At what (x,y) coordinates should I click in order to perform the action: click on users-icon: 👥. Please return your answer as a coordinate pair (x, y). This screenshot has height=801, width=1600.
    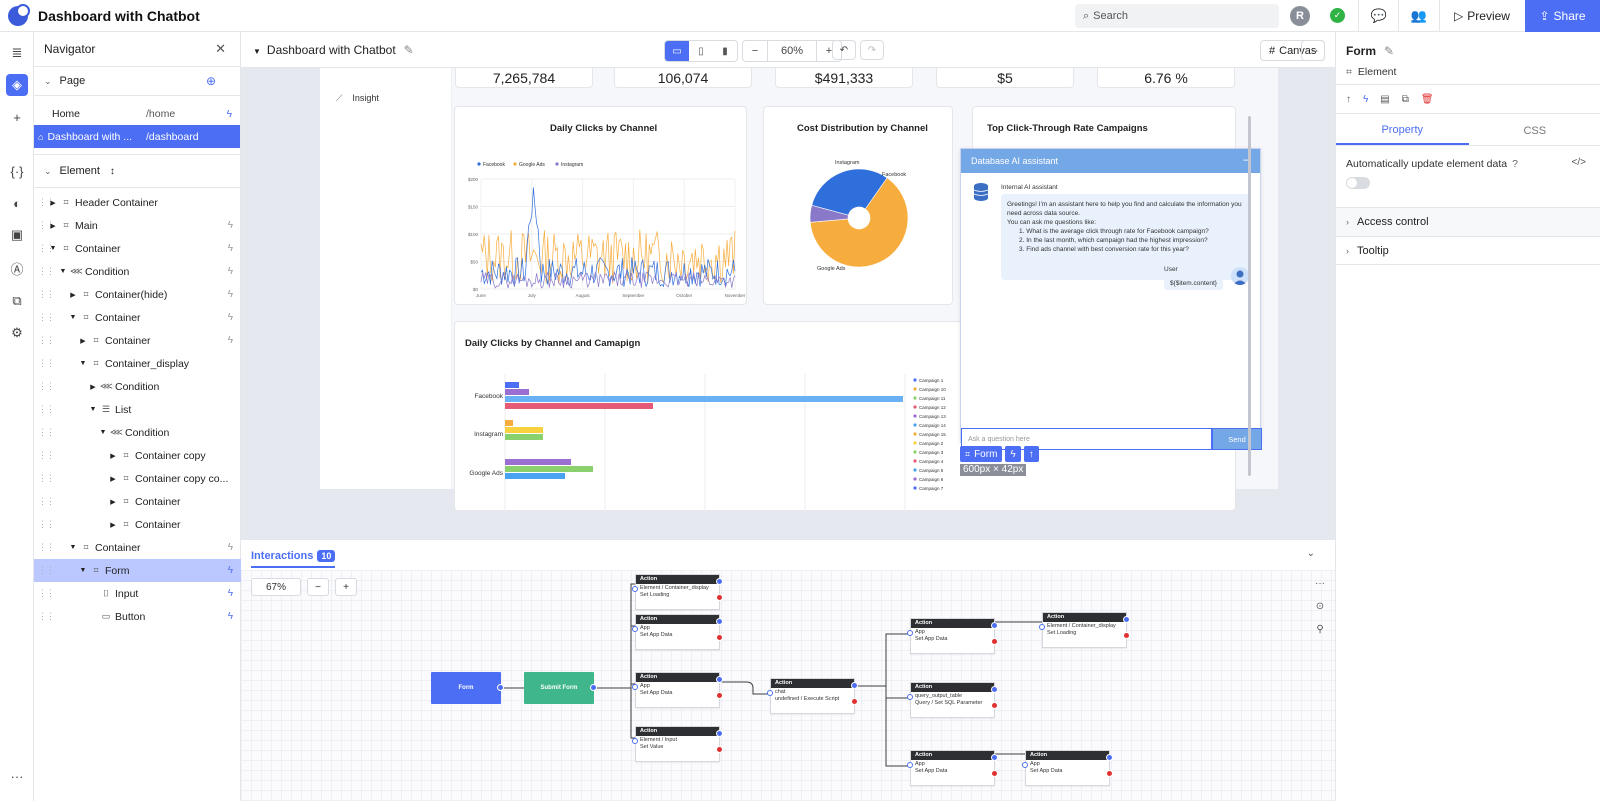
    Looking at the image, I should click on (1419, 16).